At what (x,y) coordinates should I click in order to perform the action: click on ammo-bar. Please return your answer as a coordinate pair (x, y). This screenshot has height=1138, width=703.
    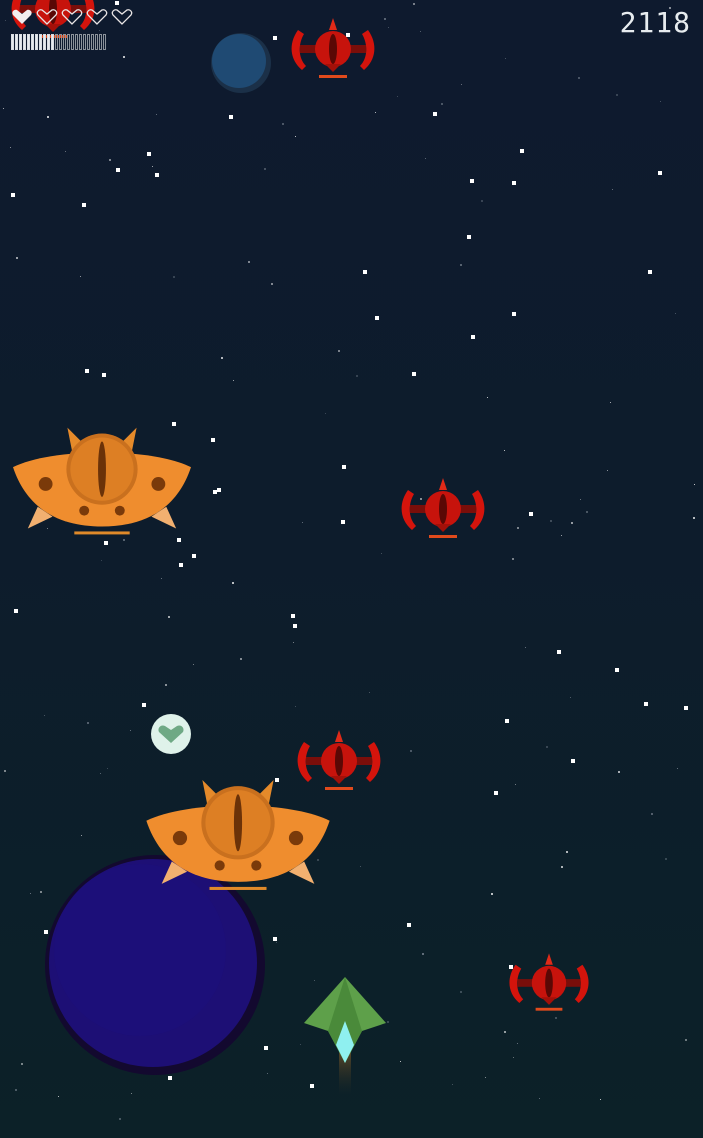
    Looking at the image, I should click on (58, 42).